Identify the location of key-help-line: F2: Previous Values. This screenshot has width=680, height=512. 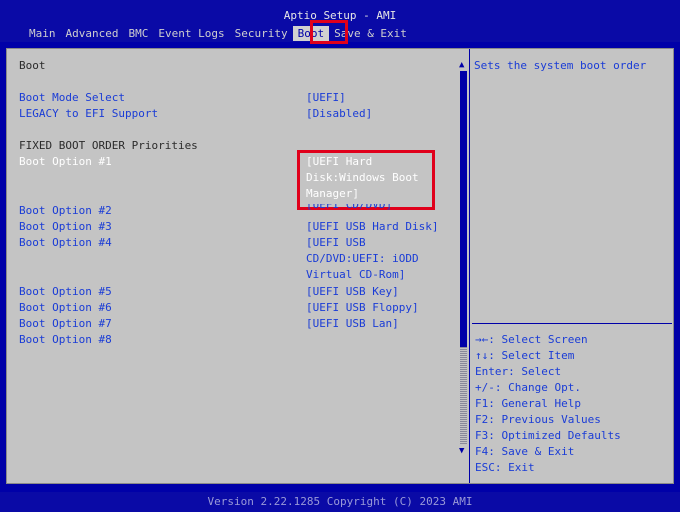
(538, 419).